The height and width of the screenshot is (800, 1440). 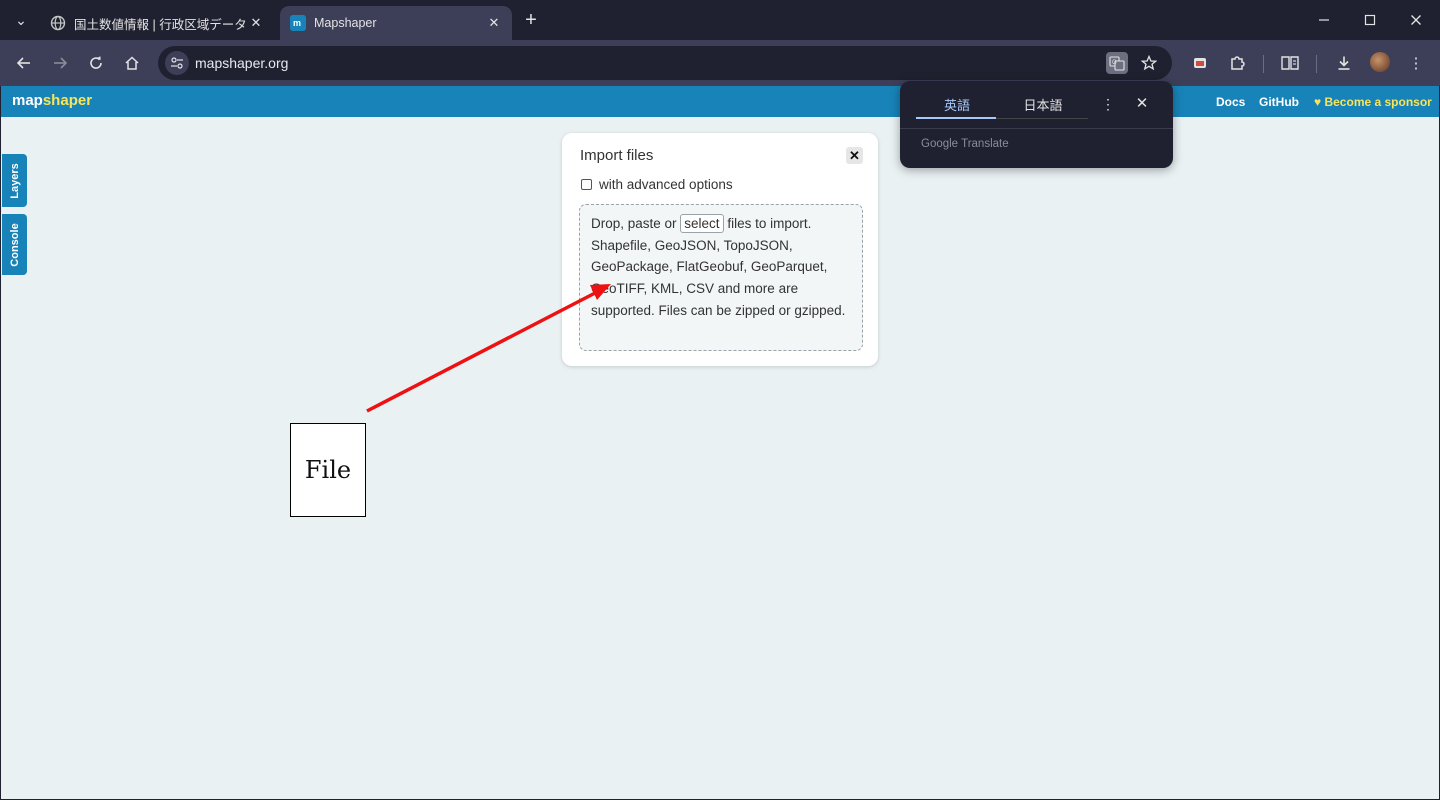 I want to click on tab-title: 国土数値情報 | 行政区域データ, so click(x=160, y=24).